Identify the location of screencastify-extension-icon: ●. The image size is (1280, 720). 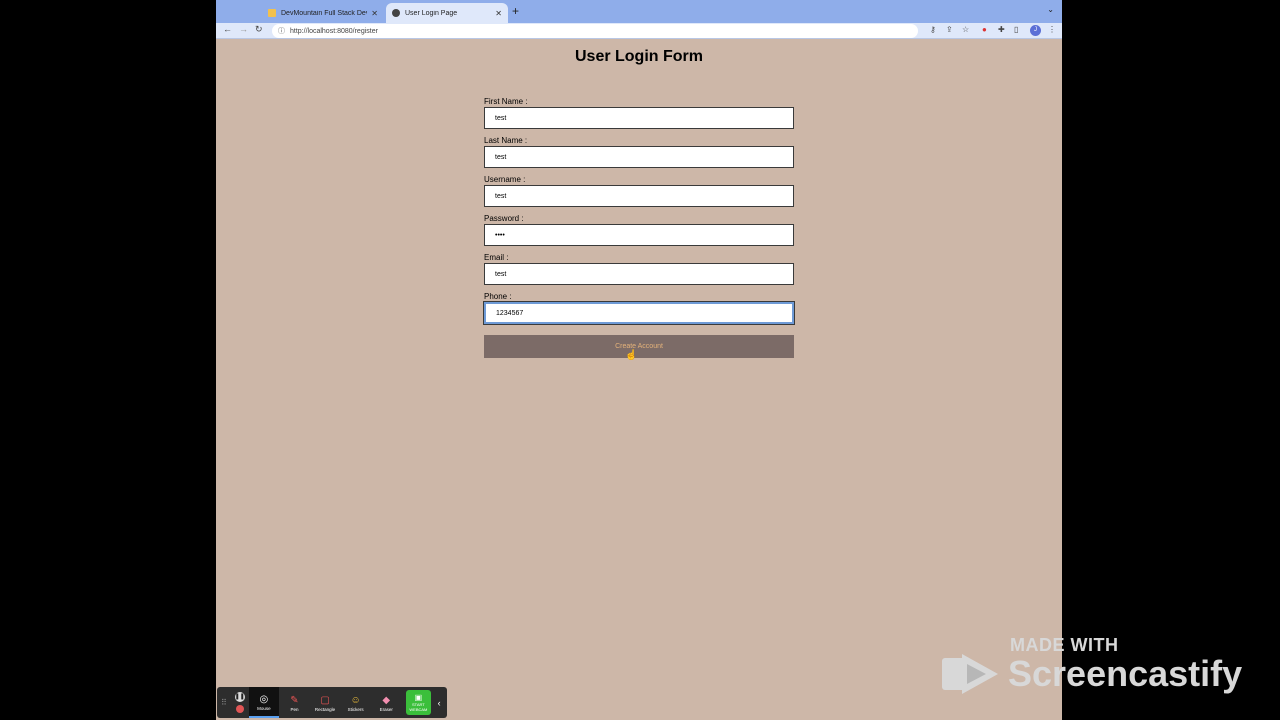
(984, 29).